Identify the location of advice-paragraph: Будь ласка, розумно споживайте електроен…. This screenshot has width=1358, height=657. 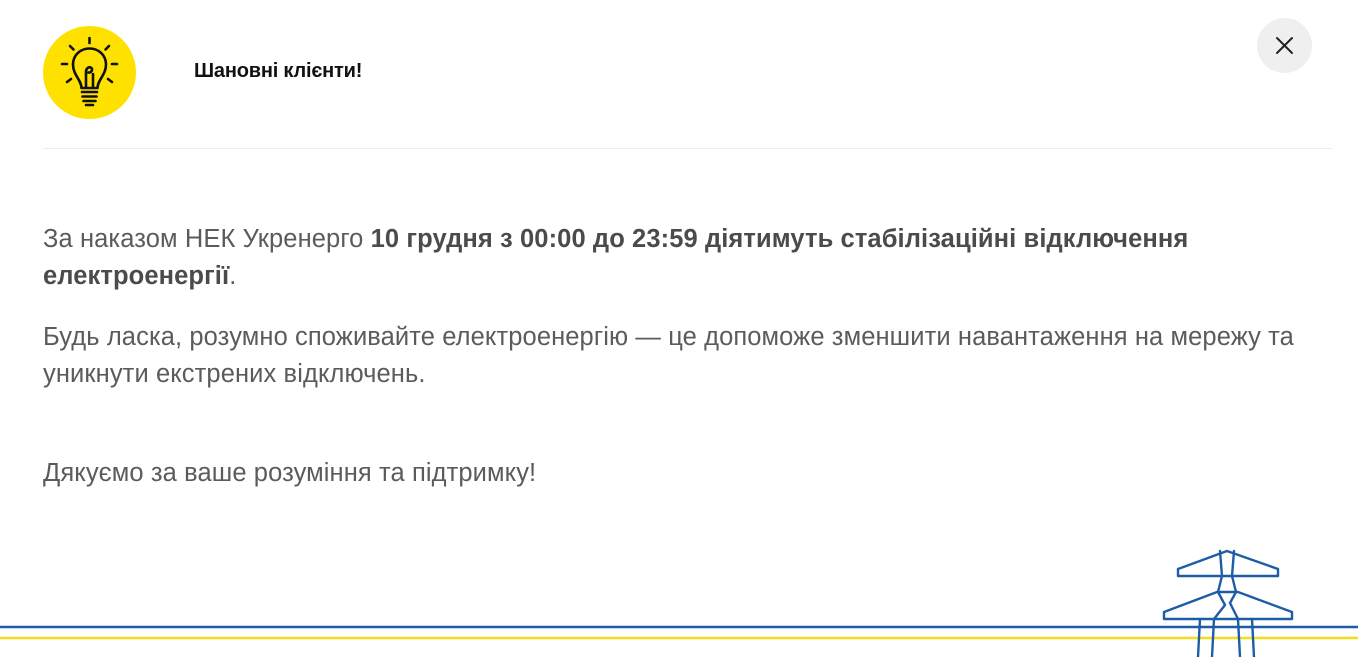
(668, 355).